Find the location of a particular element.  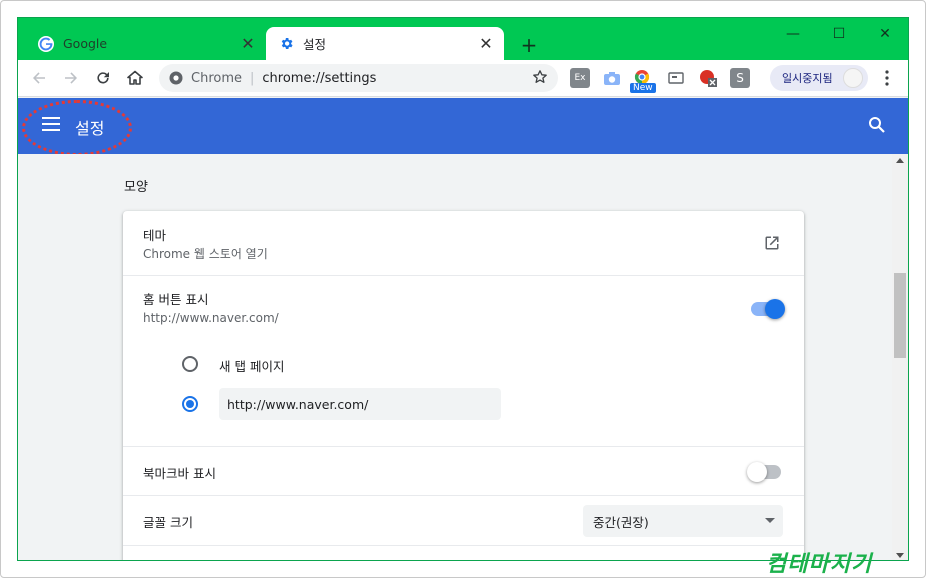

home-button-toggle is located at coordinates (768, 309).